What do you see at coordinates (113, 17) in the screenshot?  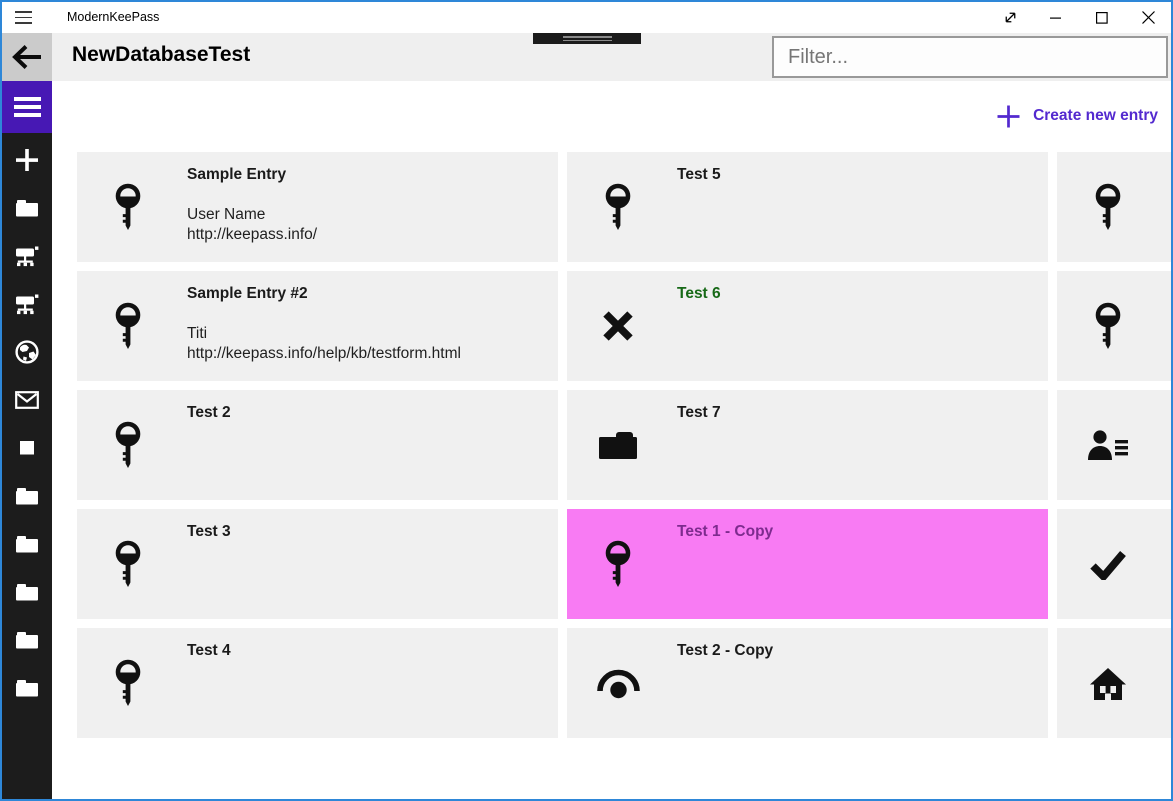 I see `app-title: ModernKeePass` at bounding box center [113, 17].